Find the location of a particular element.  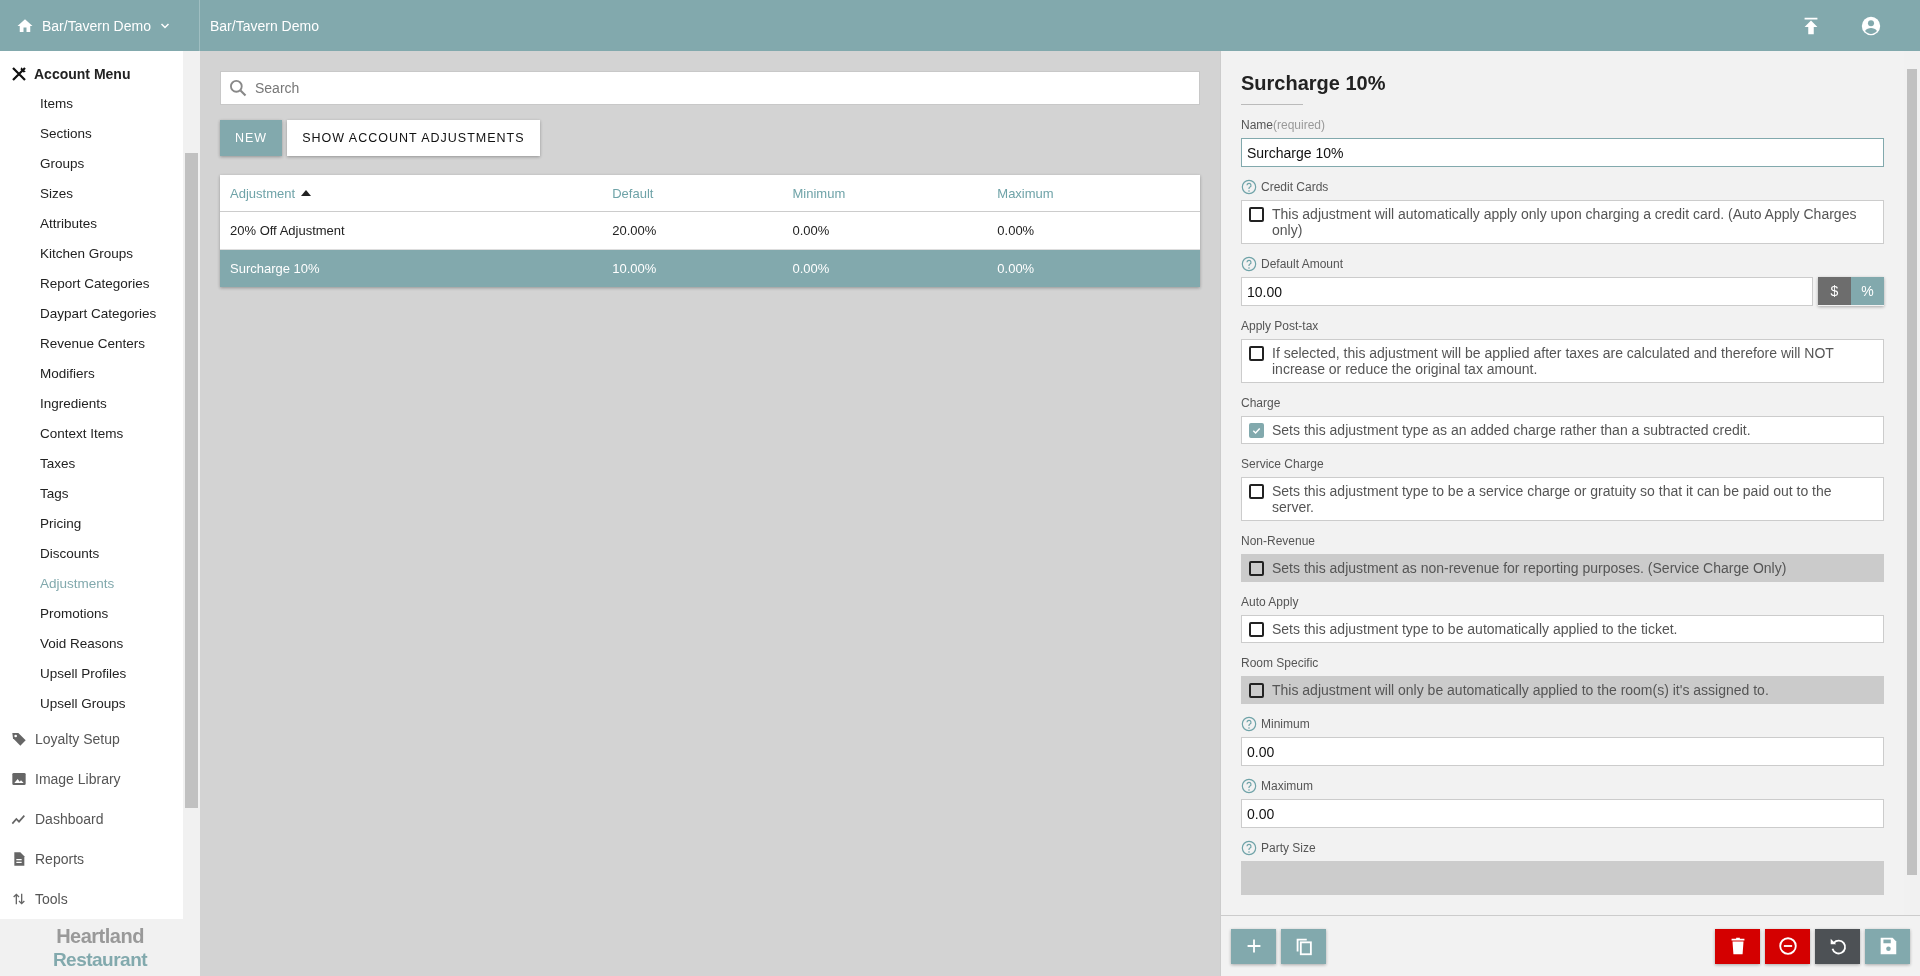

unit-toggle: $ is located at coordinates (1834, 291).